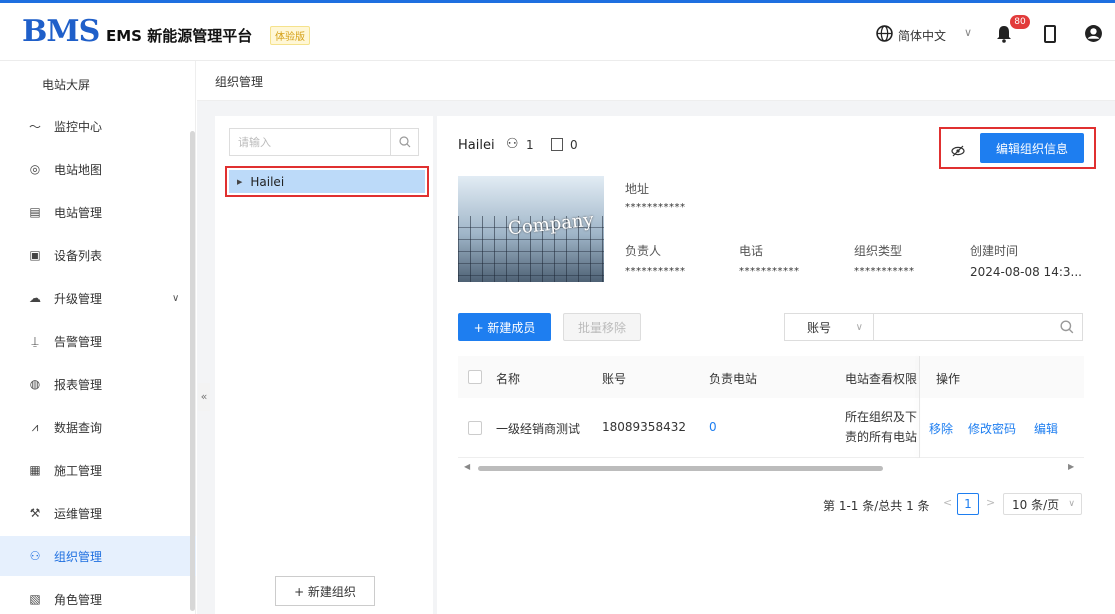  Describe the element at coordinates (1046, 428) in the screenshot. I see `edit-link: 编辑` at that location.